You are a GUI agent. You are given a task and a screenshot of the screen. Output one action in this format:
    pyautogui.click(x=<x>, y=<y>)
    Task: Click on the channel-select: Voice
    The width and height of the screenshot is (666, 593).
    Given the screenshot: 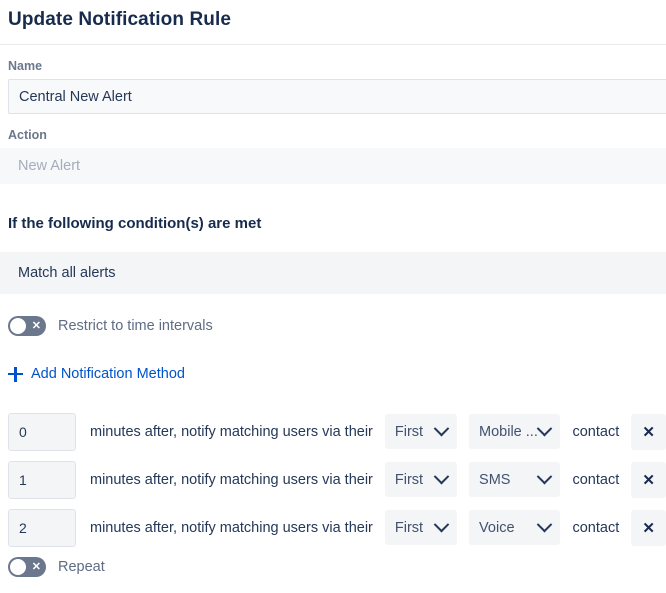 What is the action you would take?
    pyautogui.click(x=515, y=527)
    